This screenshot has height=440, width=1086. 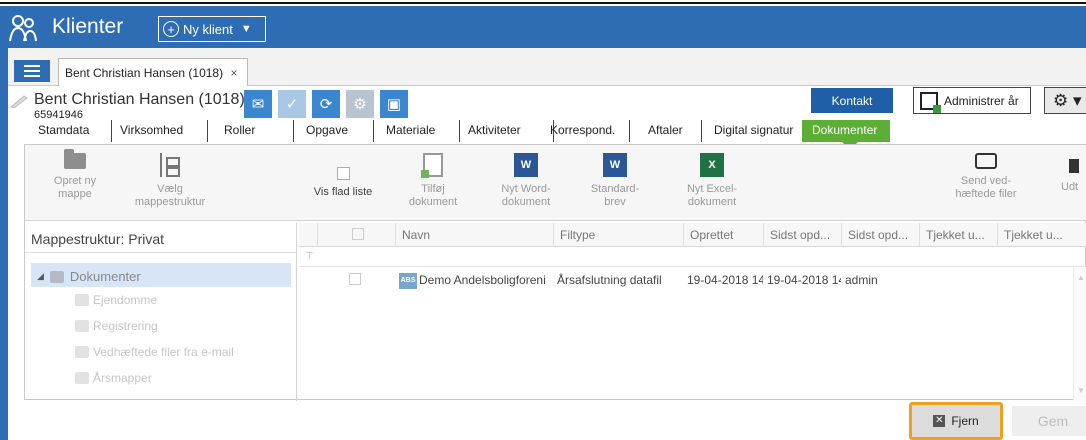 I want to click on settings-doc-icon: ⚙, so click(x=360, y=104).